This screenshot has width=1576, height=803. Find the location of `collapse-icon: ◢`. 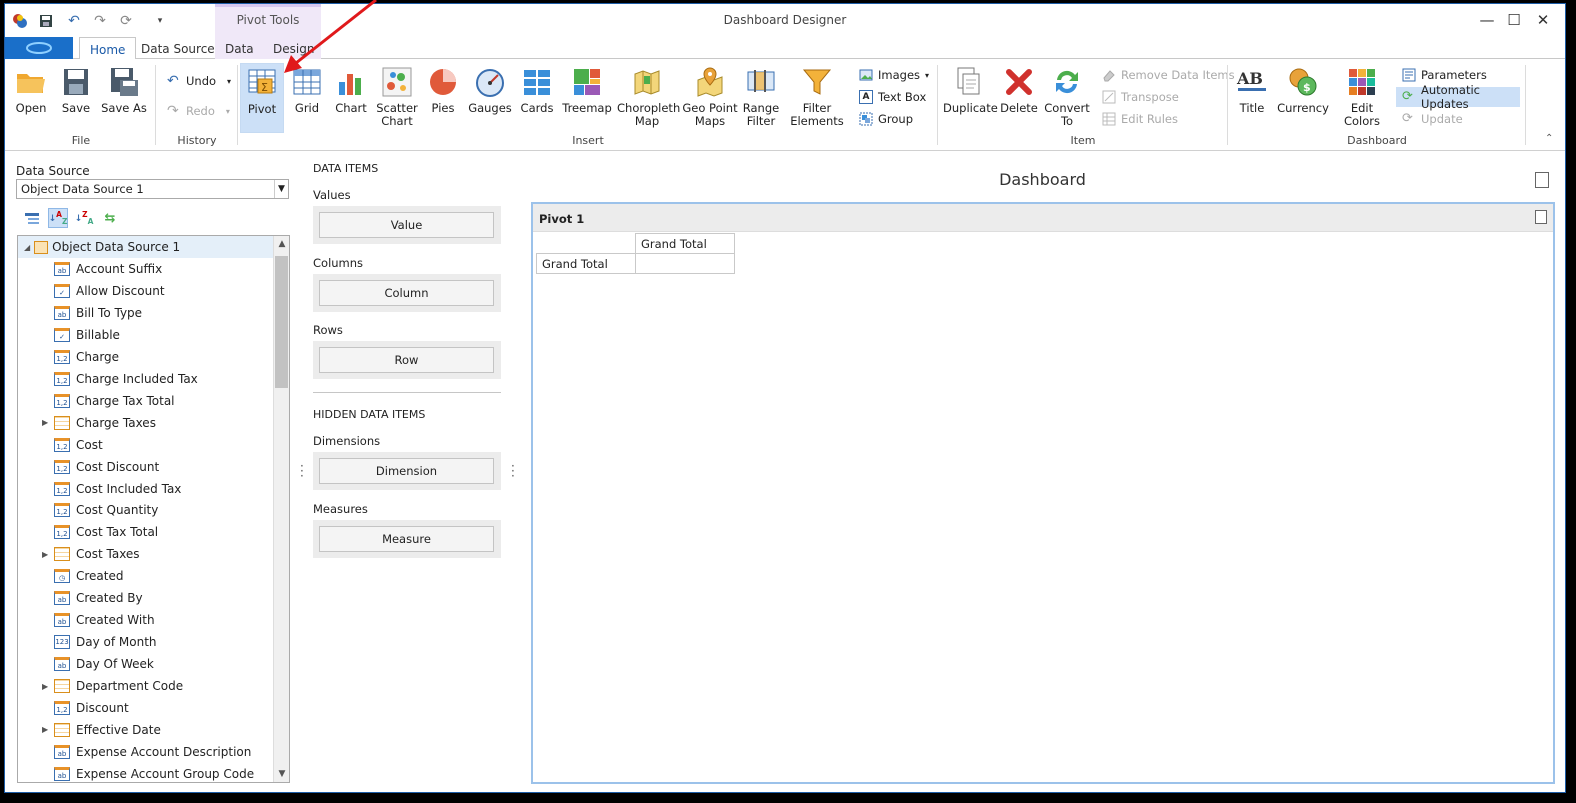

collapse-icon: ◢ is located at coordinates (27, 247).